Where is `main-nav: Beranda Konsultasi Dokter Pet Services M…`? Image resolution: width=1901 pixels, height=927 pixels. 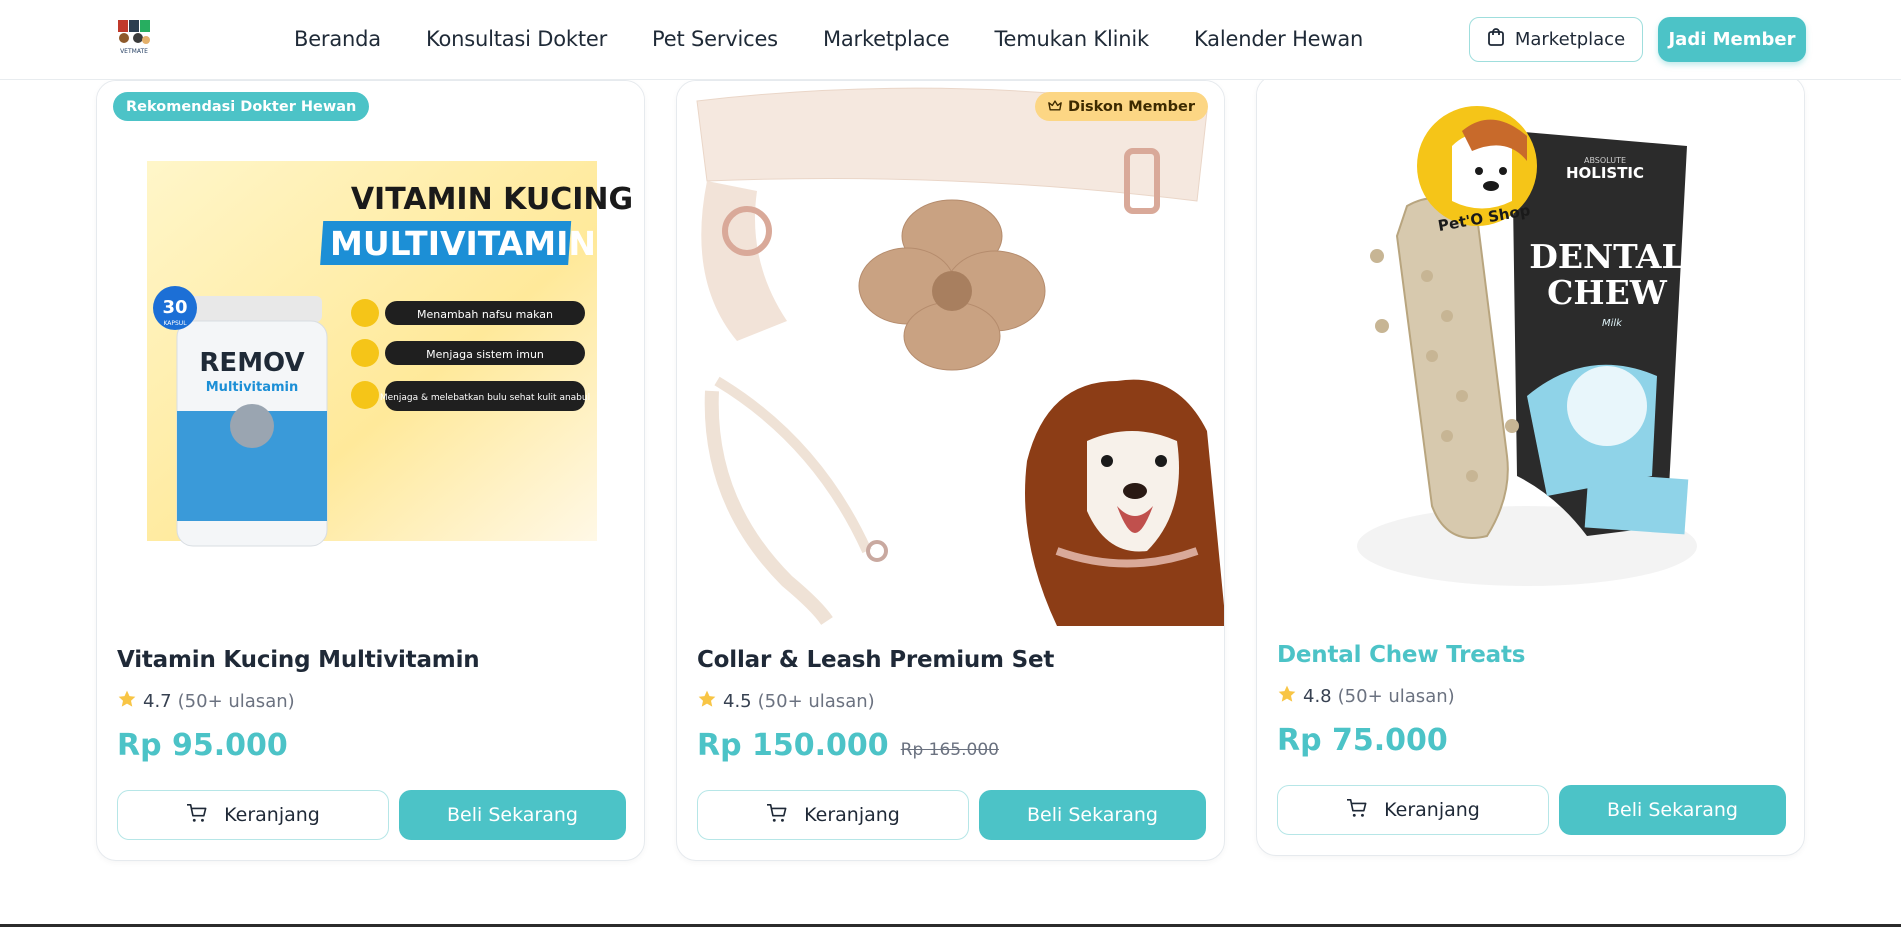
main-nav: Beranda Konsultasi Dokter Pet Services M… is located at coordinates (851, 39).